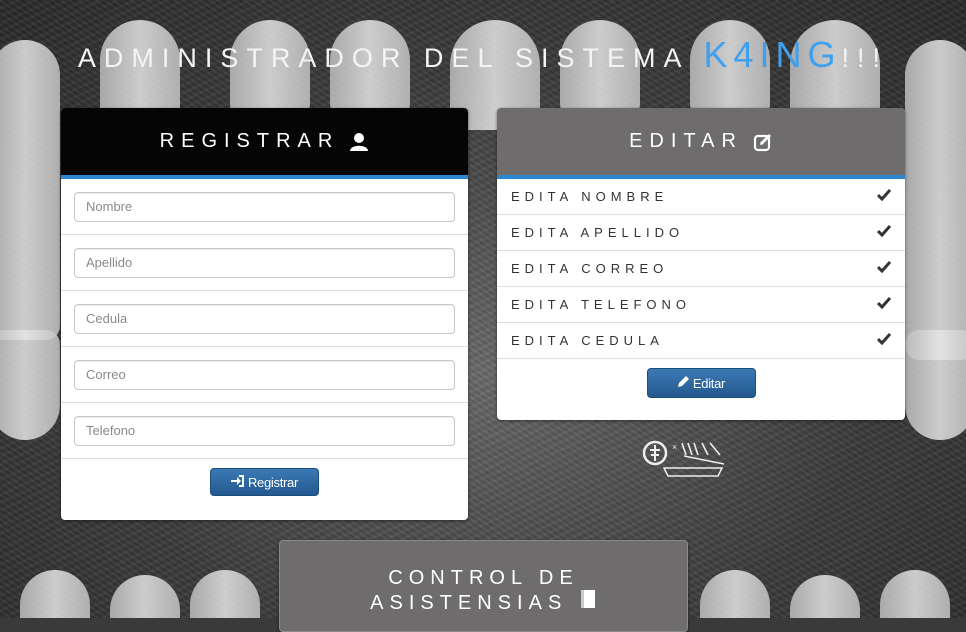  What do you see at coordinates (763, 142) in the screenshot?
I see `edit-icon` at bounding box center [763, 142].